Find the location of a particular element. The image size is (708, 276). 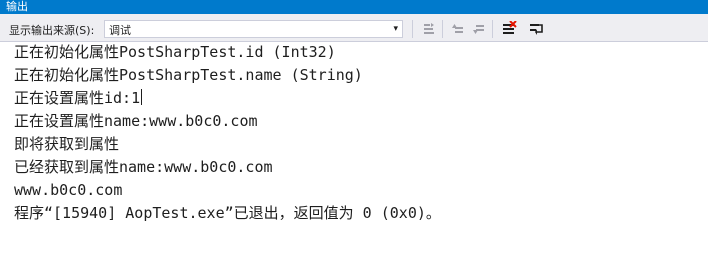

output-line-with-caret: 正在设置属性id:1 is located at coordinates (78, 98).